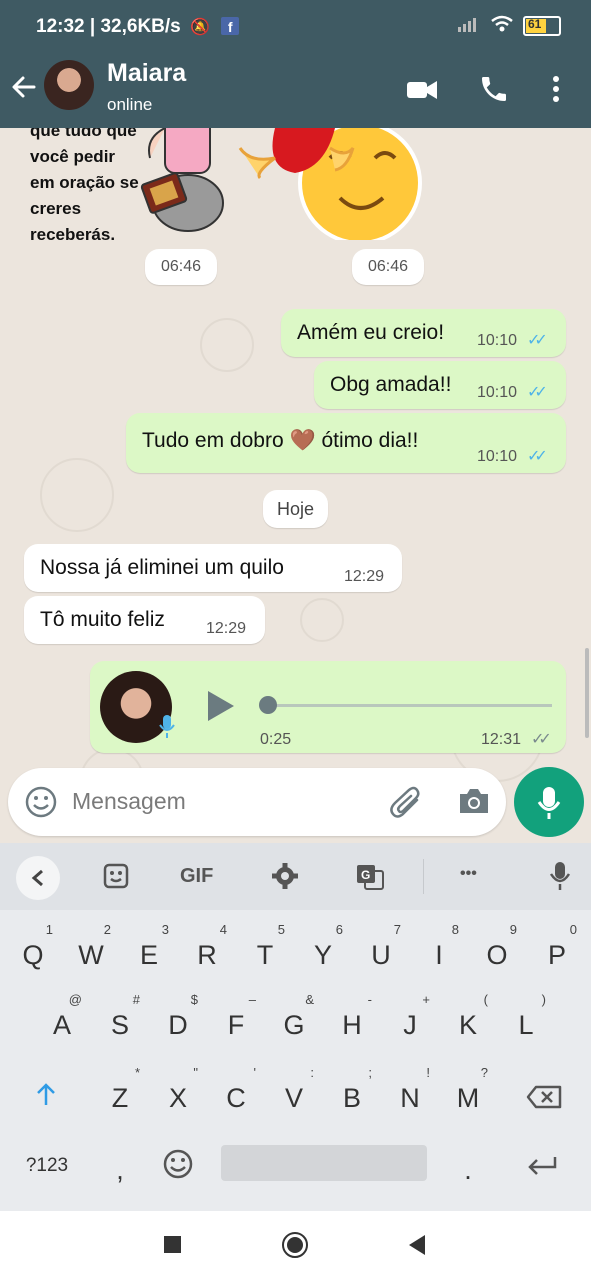 This screenshot has width=591, height=1280. I want to click on delivered-receipt-icon: ✓✓, so click(541, 739).